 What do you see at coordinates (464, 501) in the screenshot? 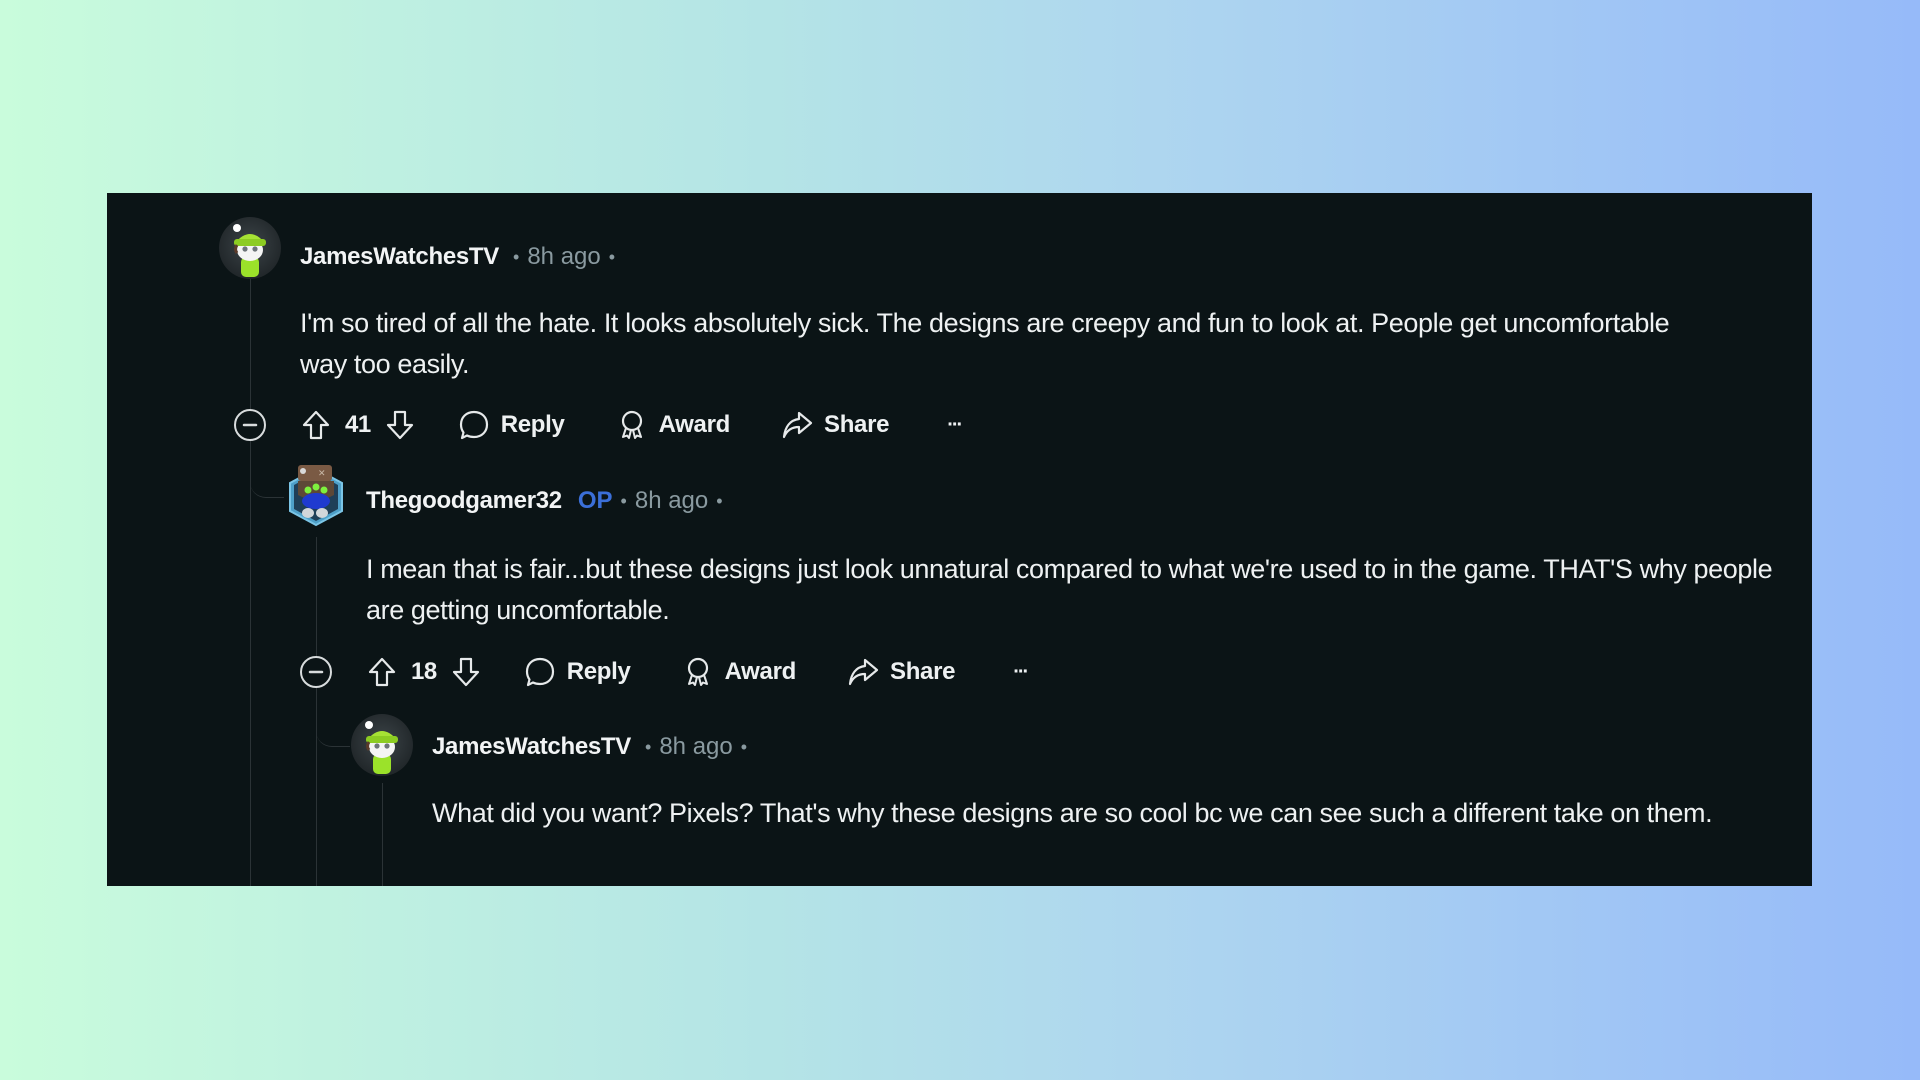
I see `comment-2-username: Thegoodgamer32` at bounding box center [464, 501].